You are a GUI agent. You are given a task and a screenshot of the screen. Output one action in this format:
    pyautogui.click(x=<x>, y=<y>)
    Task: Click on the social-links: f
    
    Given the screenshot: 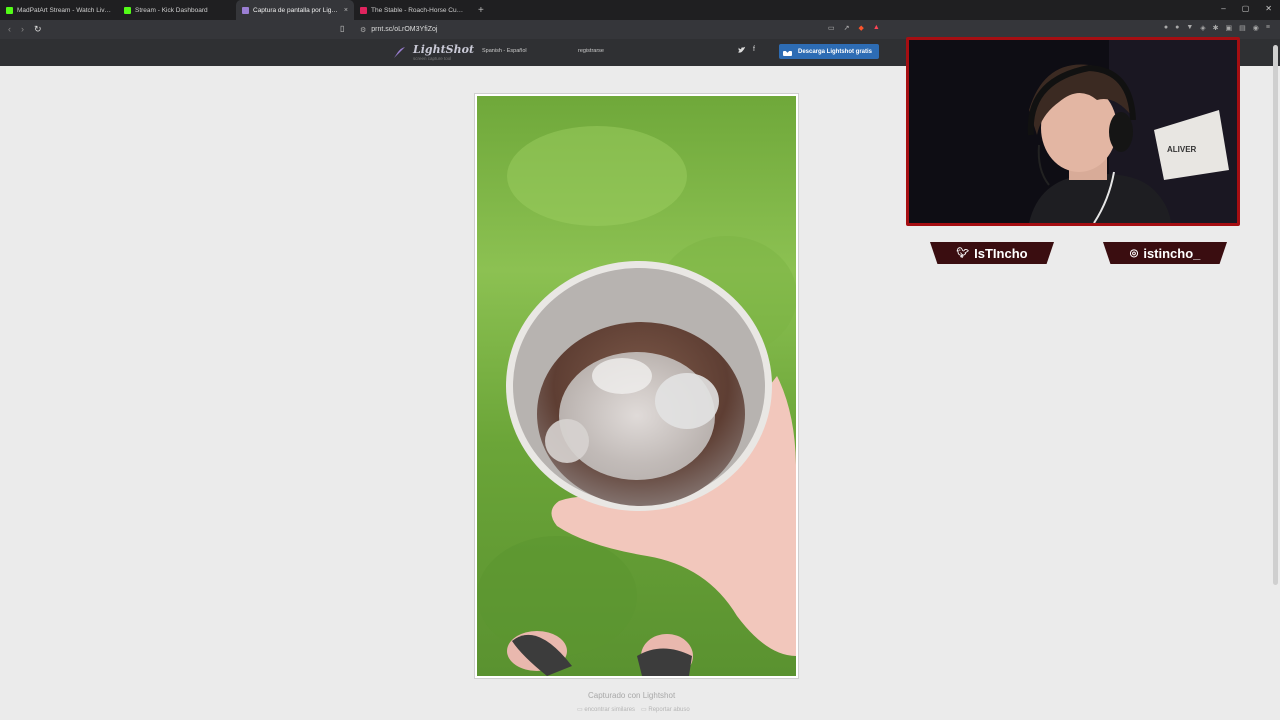 What is the action you would take?
    pyautogui.click(x=746, y=50)
    